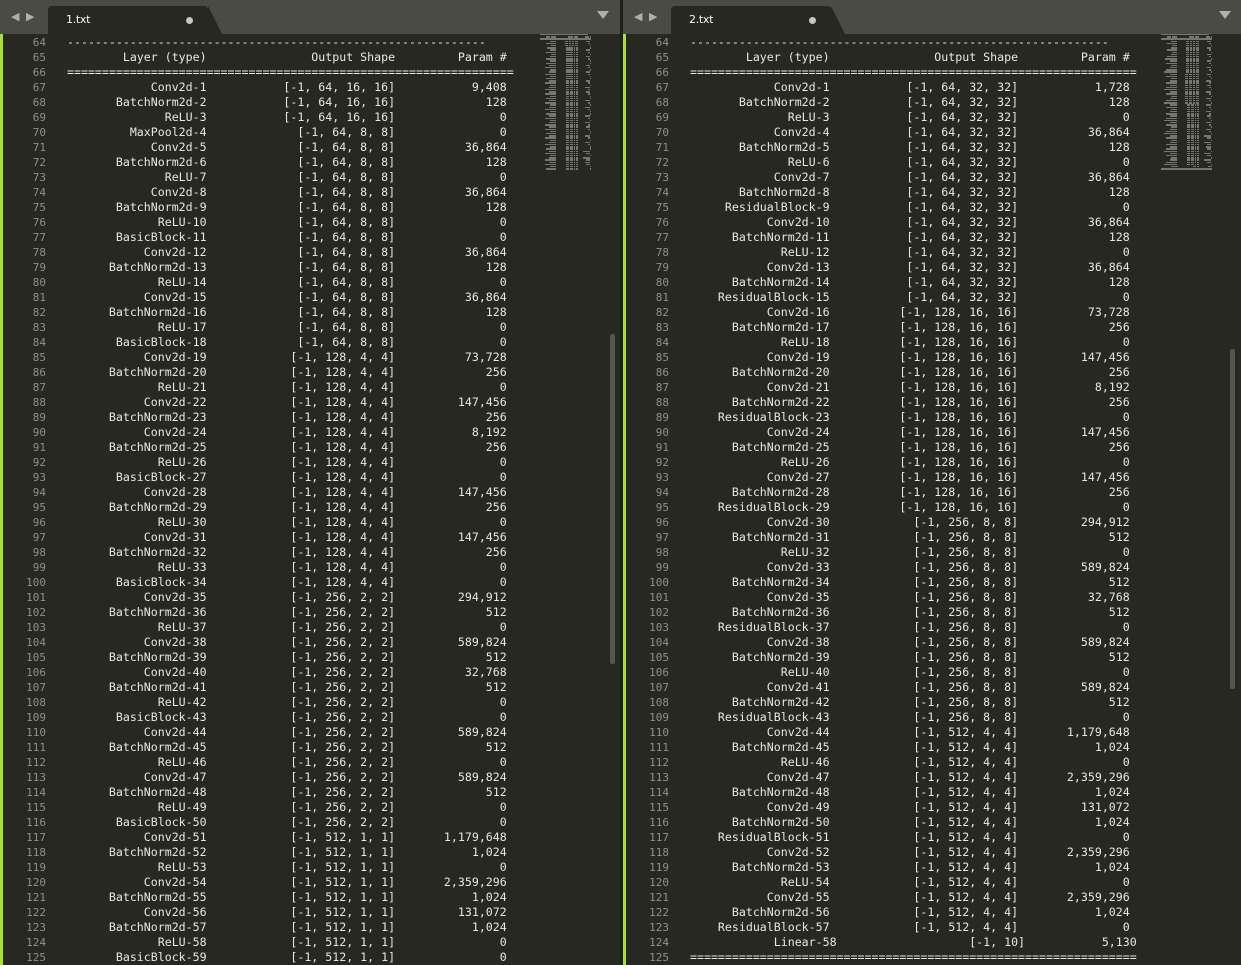 The height and width of the screenshot is (965, 1241). I want to click on scrollbar, so click(612, 499).